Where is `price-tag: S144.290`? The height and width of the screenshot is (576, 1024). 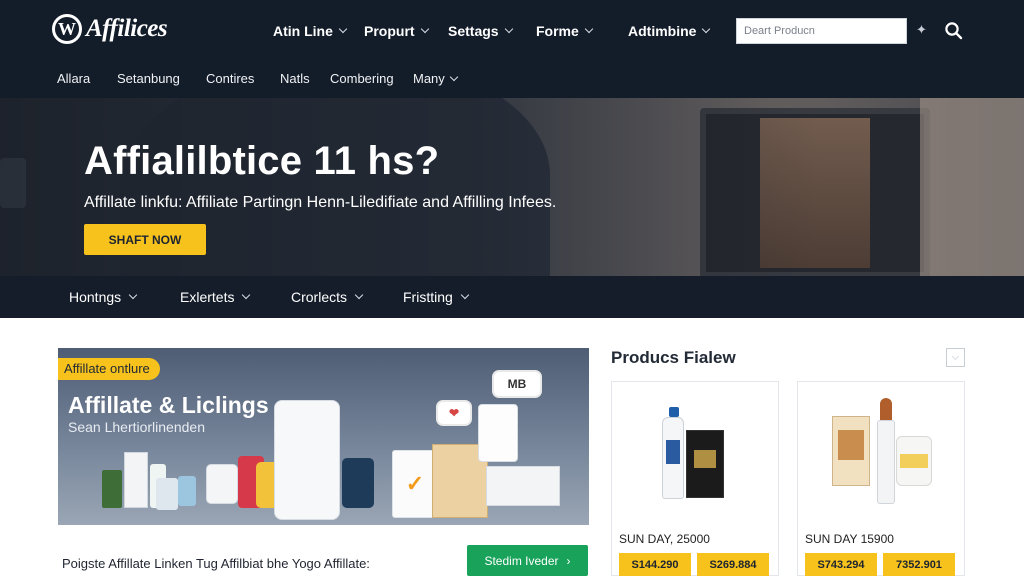 price-tag: S144.290 is located at coordinates (655, 564).